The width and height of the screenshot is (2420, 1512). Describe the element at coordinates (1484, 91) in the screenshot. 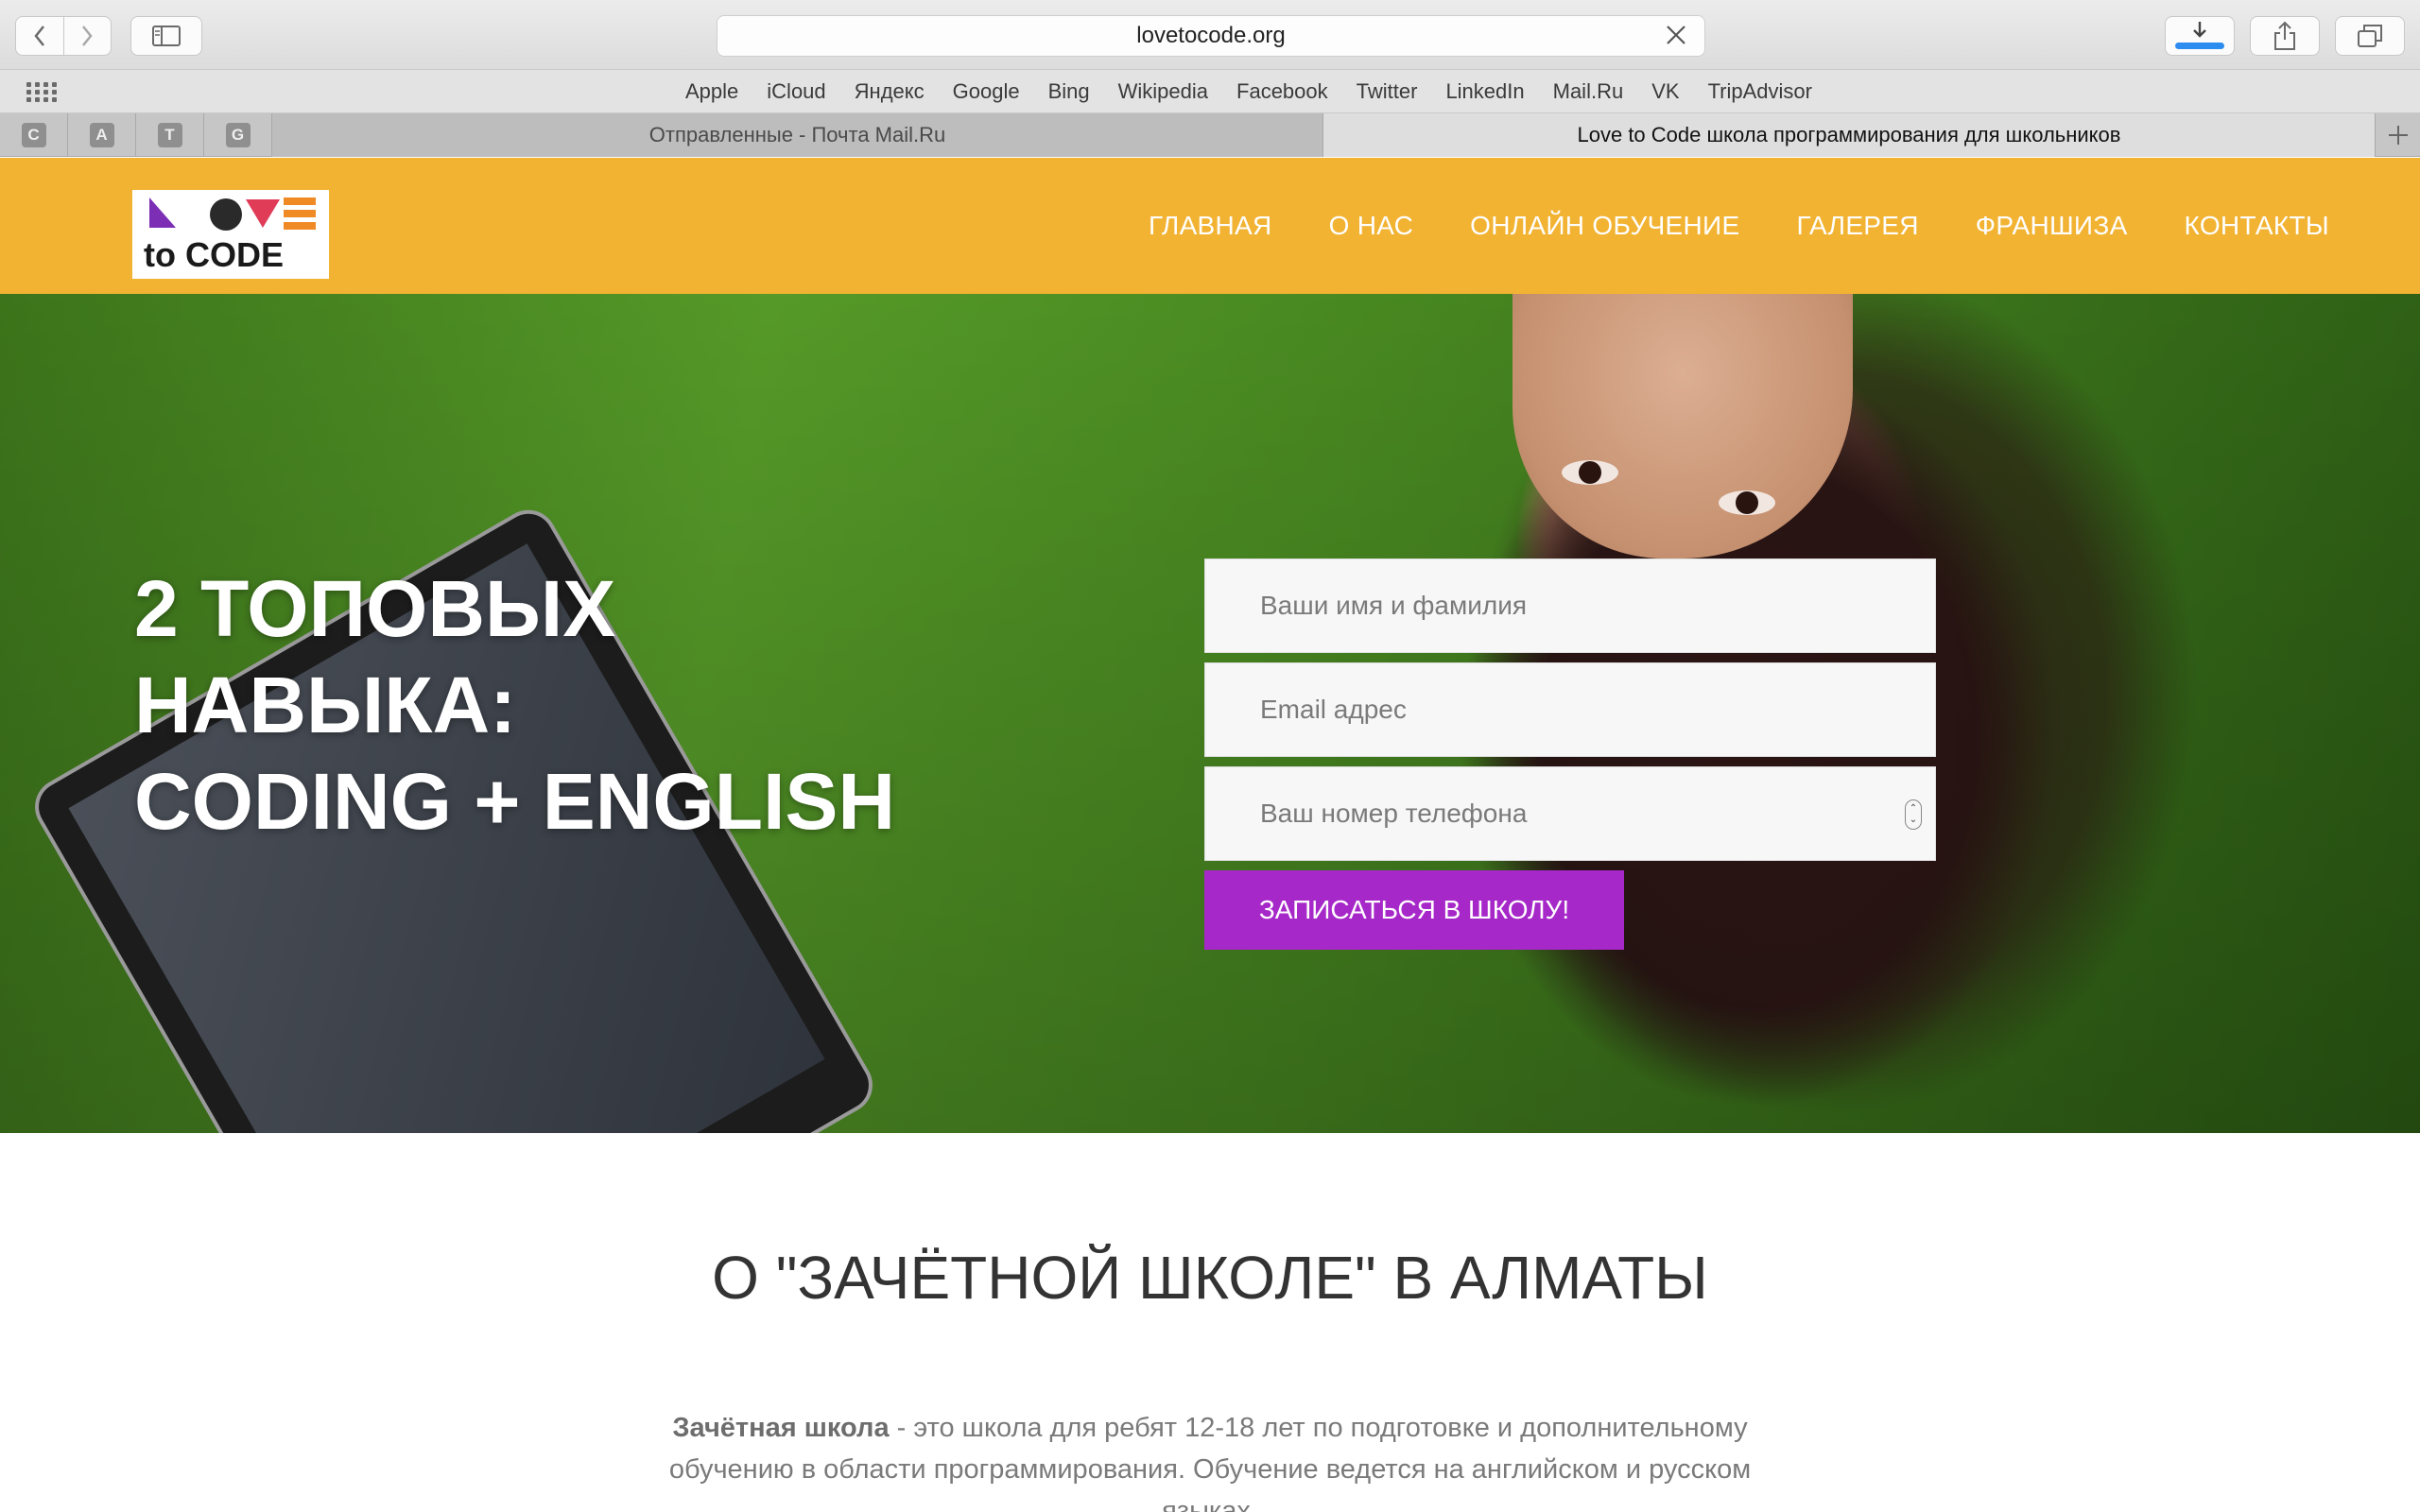

I see `favorite-link: LinkedIn` at that location.